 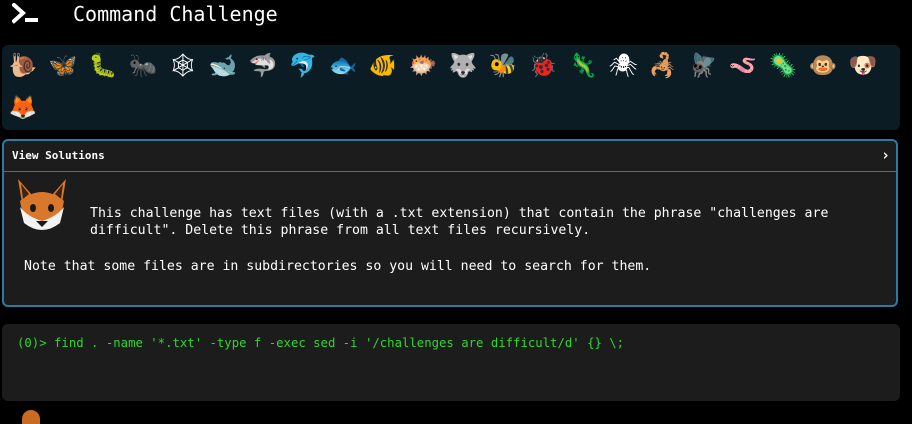 I want to click on wolf-icon: 🐺, so click(x=463, y=66).